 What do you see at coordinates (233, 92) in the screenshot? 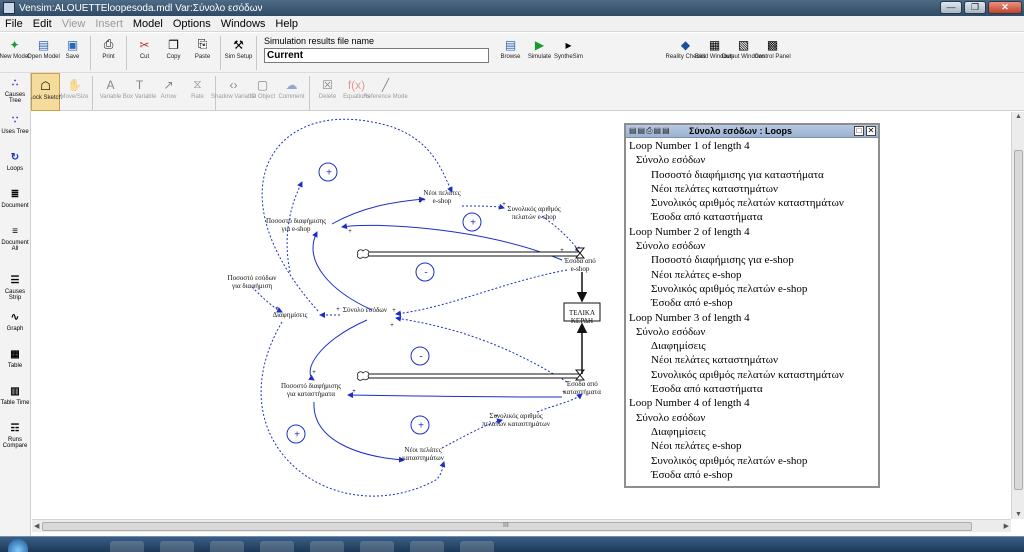
I see `shadow-variable-button: ‹› Shadow Variable` at bounding box center [233, 92].